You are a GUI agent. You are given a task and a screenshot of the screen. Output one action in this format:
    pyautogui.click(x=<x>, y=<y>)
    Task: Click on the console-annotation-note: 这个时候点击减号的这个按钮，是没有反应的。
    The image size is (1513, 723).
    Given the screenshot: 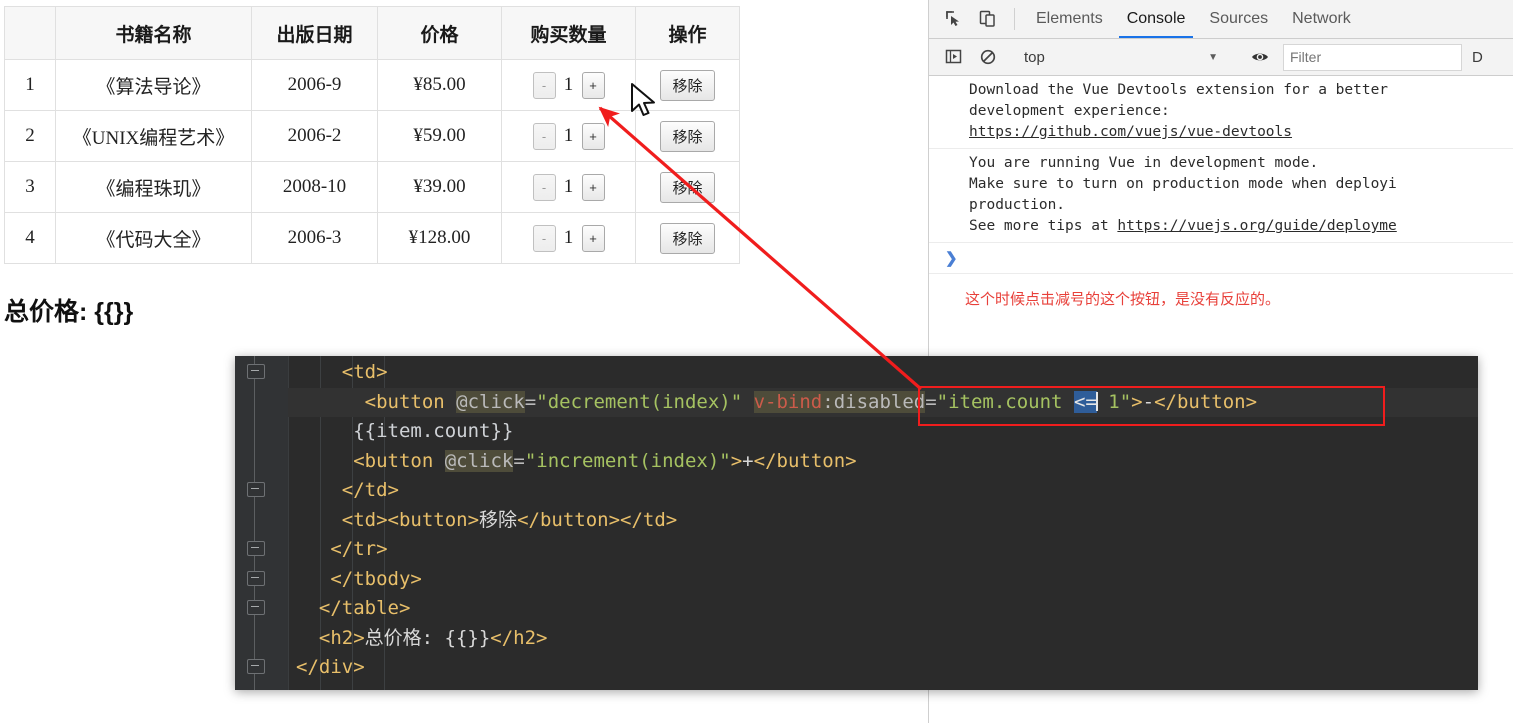 What is the action you would take?
    pyautogui.click(x=1123, y=300)
    